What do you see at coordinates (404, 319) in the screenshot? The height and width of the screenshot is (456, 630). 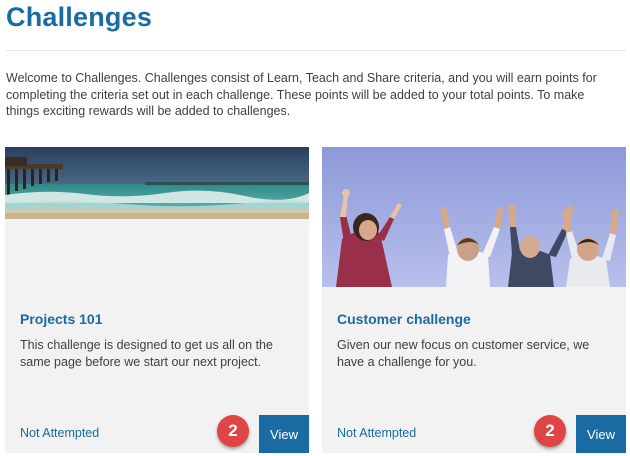 I see `card-title: Customer challenge` at bounding box center [404, 319].